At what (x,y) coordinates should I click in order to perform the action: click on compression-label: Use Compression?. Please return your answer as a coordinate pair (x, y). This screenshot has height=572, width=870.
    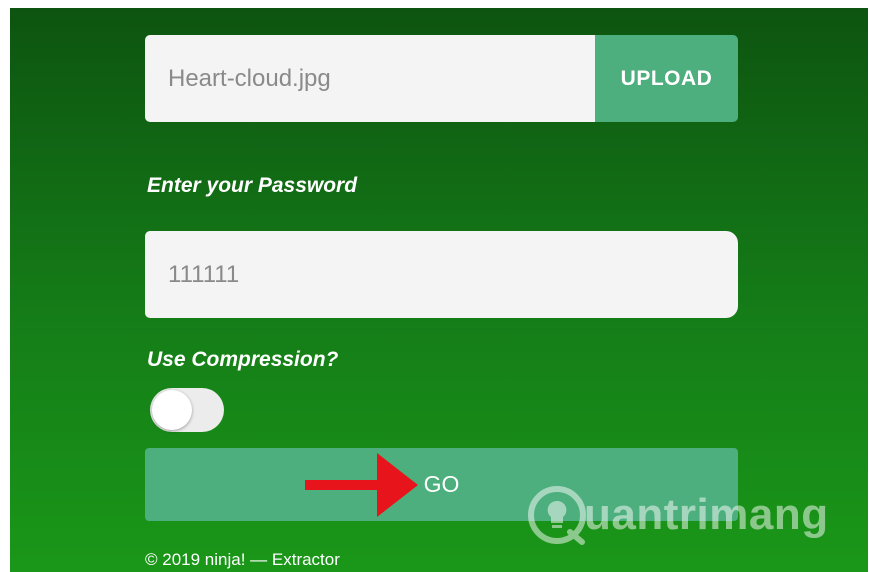
    Looking at the image, I should click on (243, 359).